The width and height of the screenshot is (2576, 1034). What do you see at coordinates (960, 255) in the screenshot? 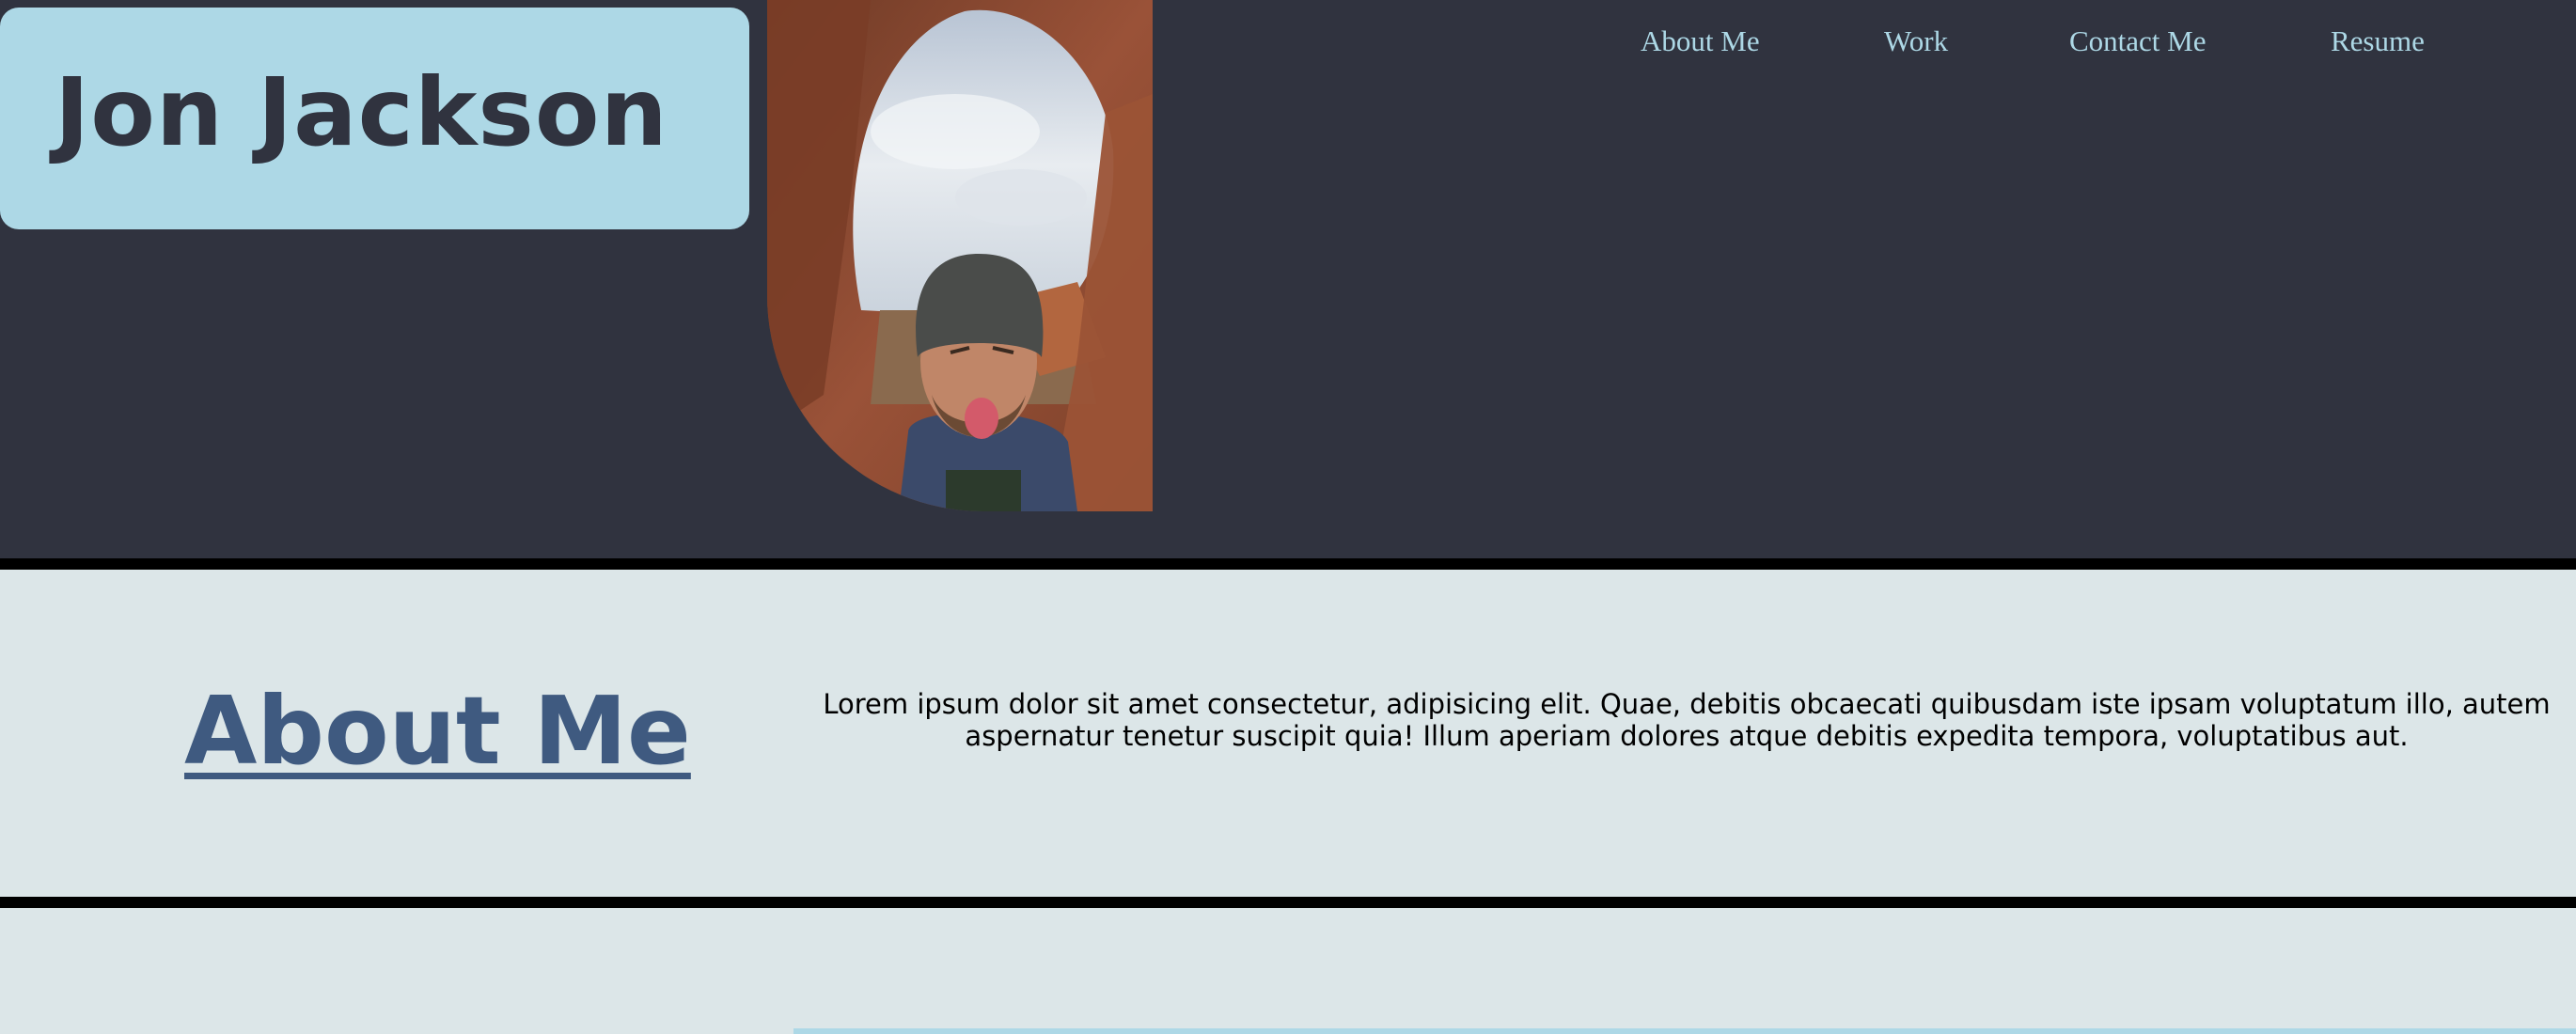
I see `portrait-image` at bounding box center [960, 255].